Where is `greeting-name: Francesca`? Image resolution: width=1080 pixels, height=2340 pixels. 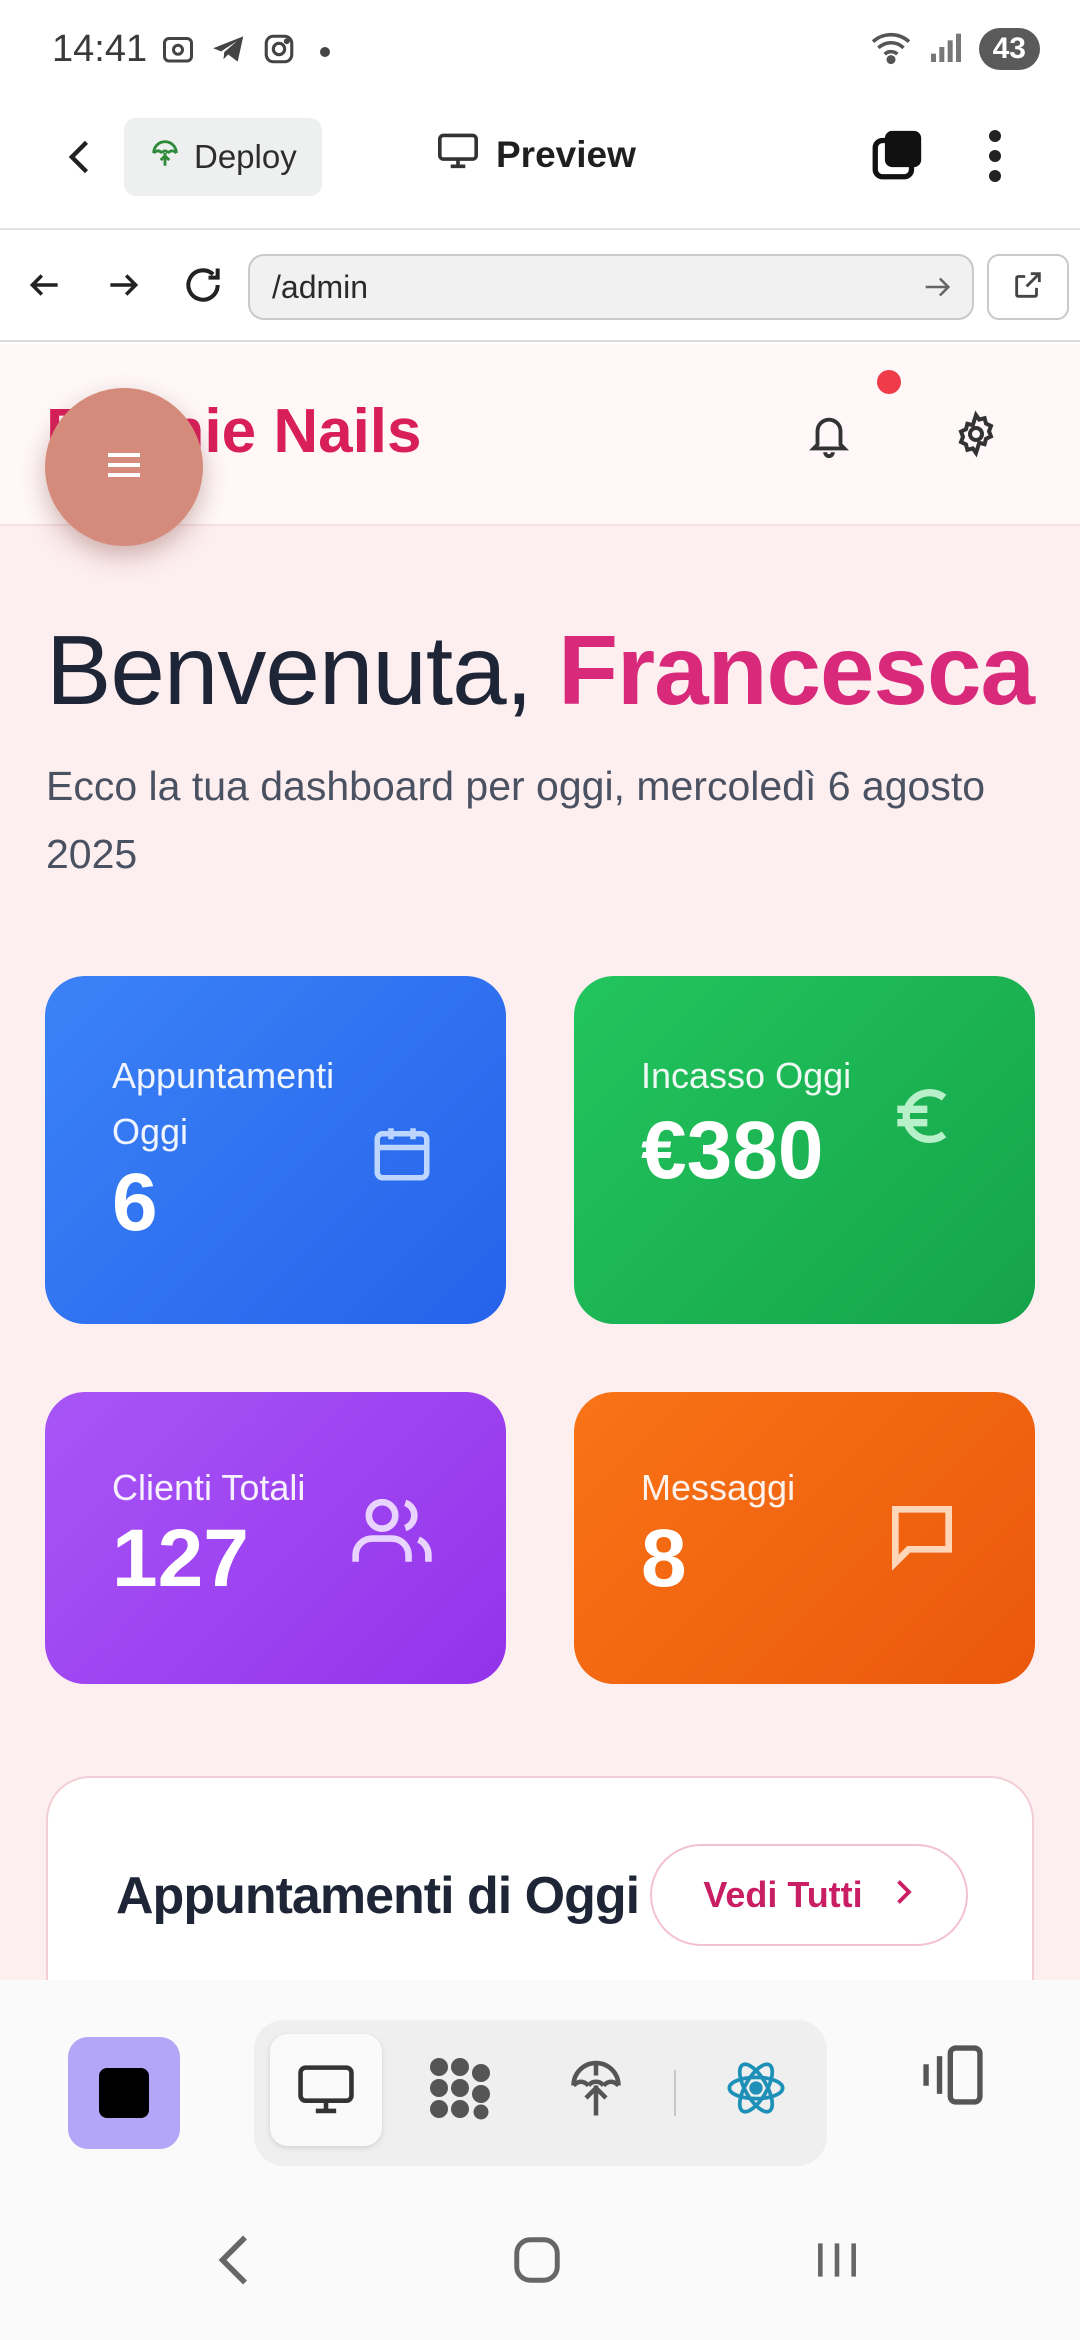 greeting-name: Francesca is located at coordinates (796, 670).